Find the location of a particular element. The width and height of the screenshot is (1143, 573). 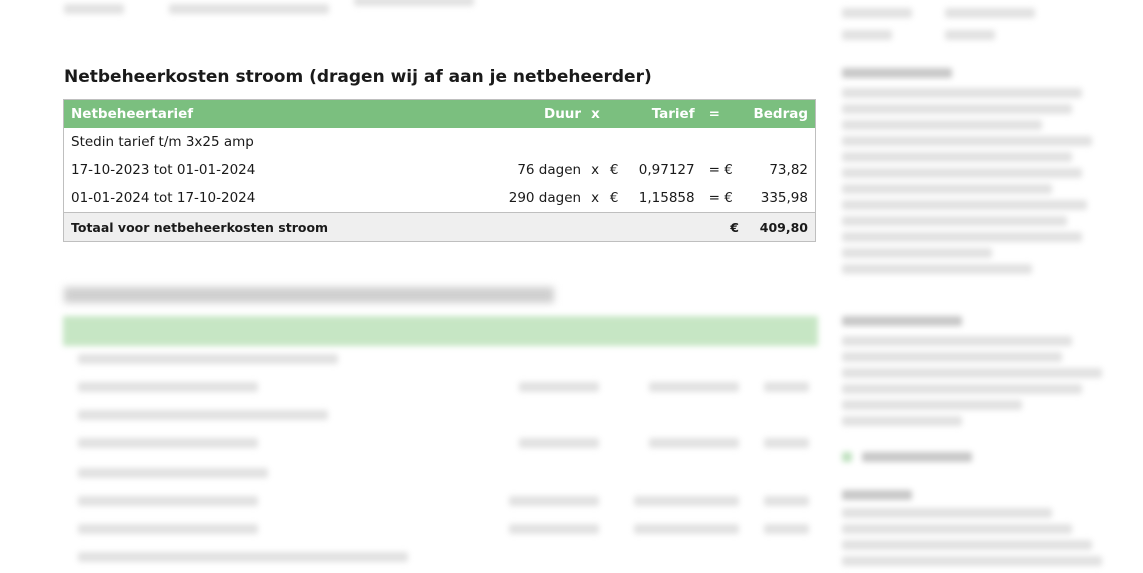

row-amount is located at coordinates (781, 142).